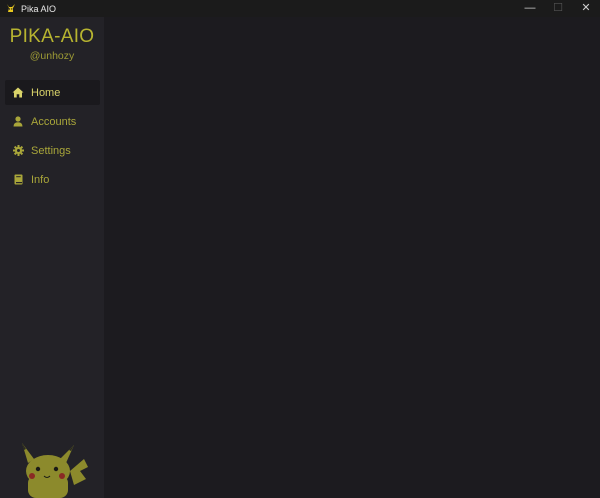 The image size is (600, 498). Describe the element at coordinates (52, 56) in the screenshot. I see `author-handle: @unhozy` at that location.